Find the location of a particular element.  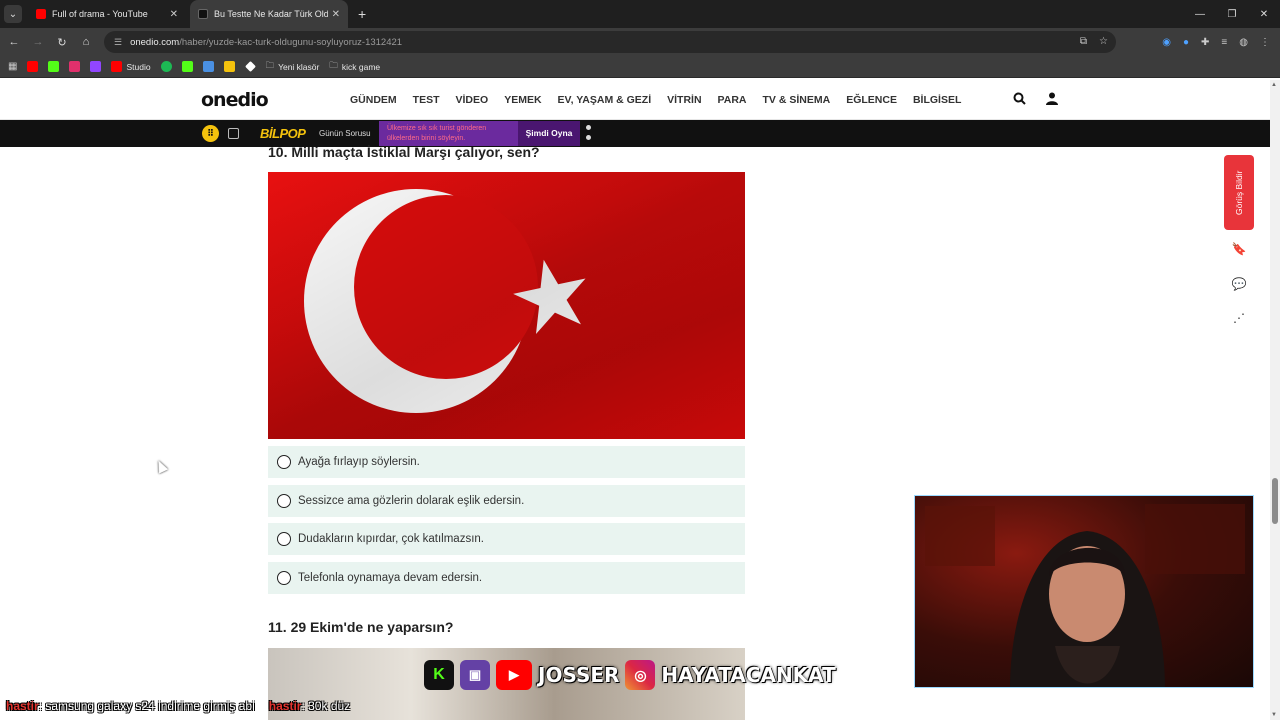

tab-youtube: Full of drama - YouTube ✕ is located at coordinates (107, 14).